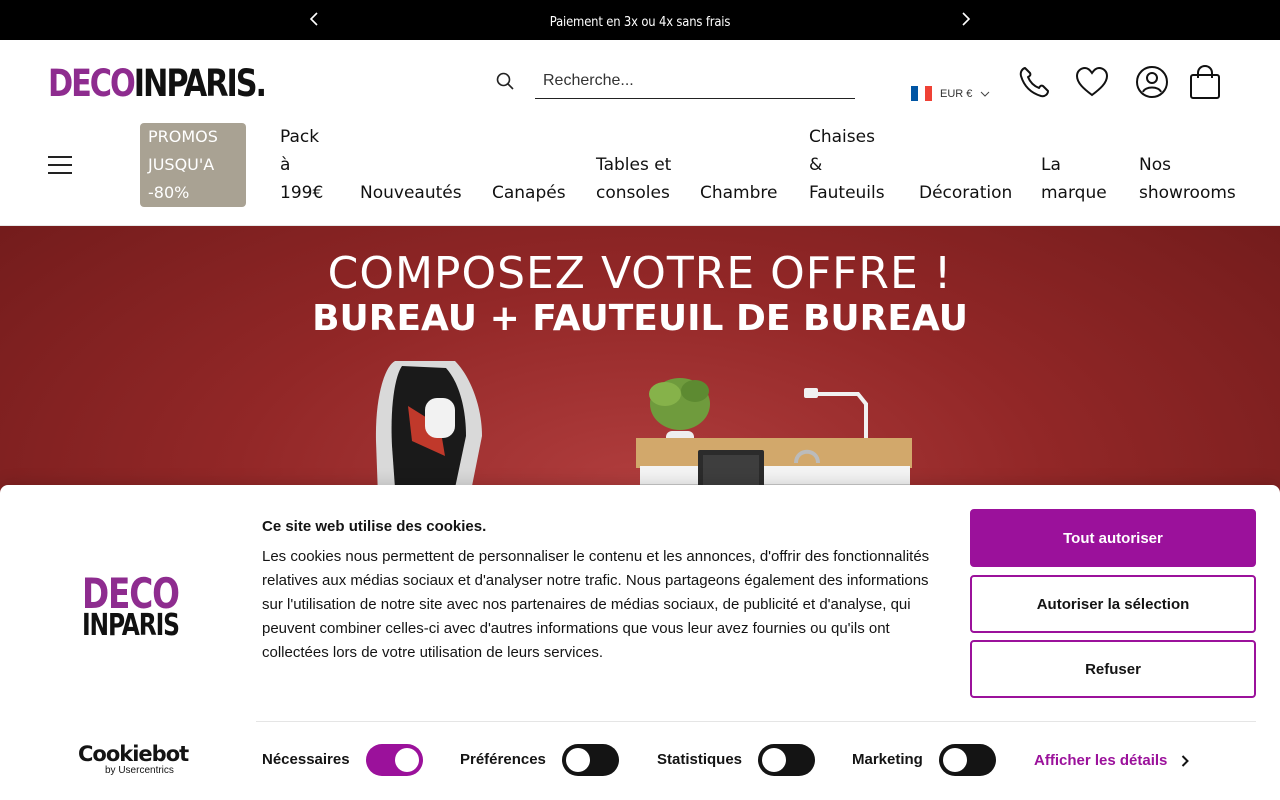 This screenshot has width=1280, height=800. Describe the element at coordinates (181, 164) in the screenshot. I see `nav-promo-line: JUSQU'A` at that location.